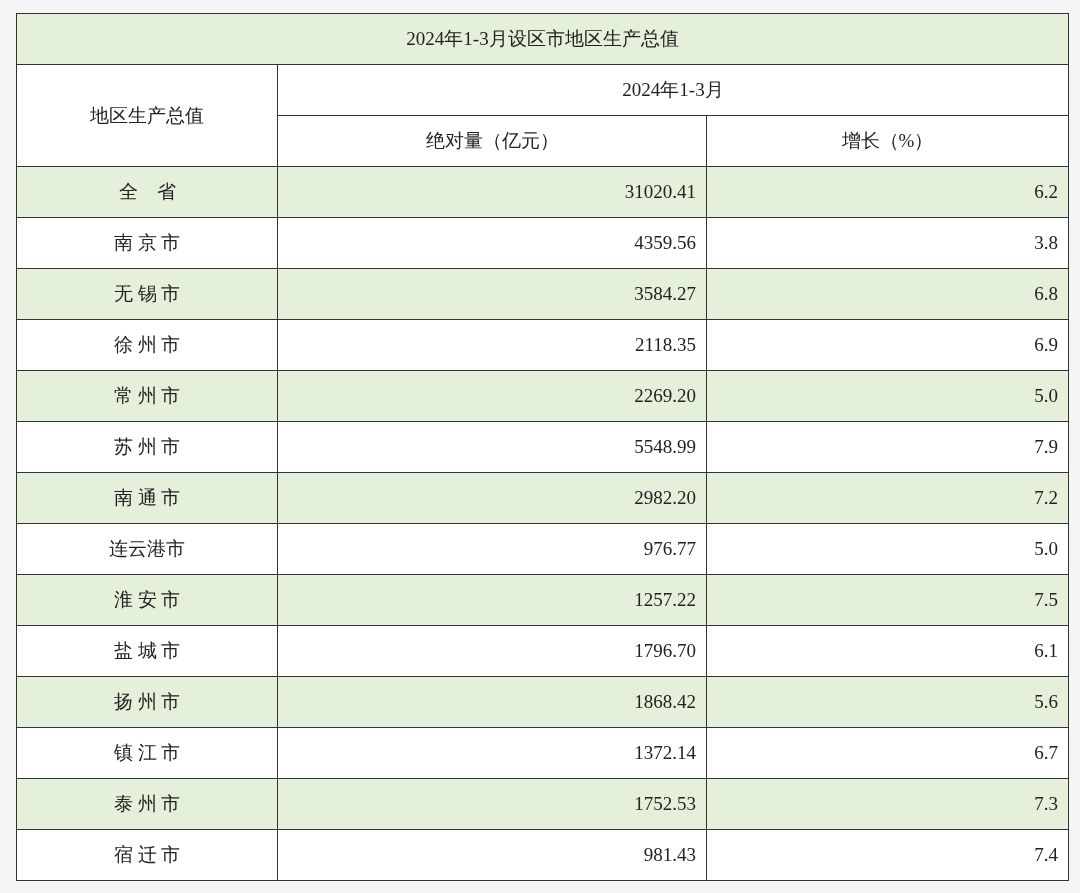 Image resolution: width=1080 pixels, height=893 pixels. Describe the element at coordinates (887, 345) in the screenshot. I see `growth-cell: 6.9` at that location.